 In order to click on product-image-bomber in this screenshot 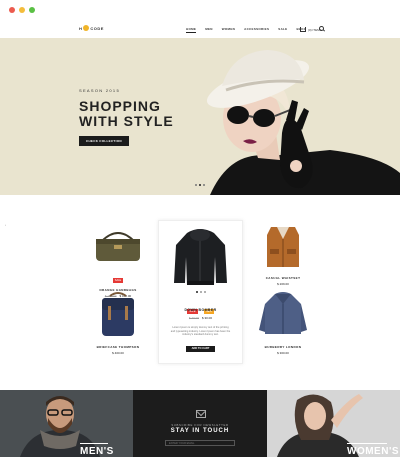, I will do `click(200, 257)`.